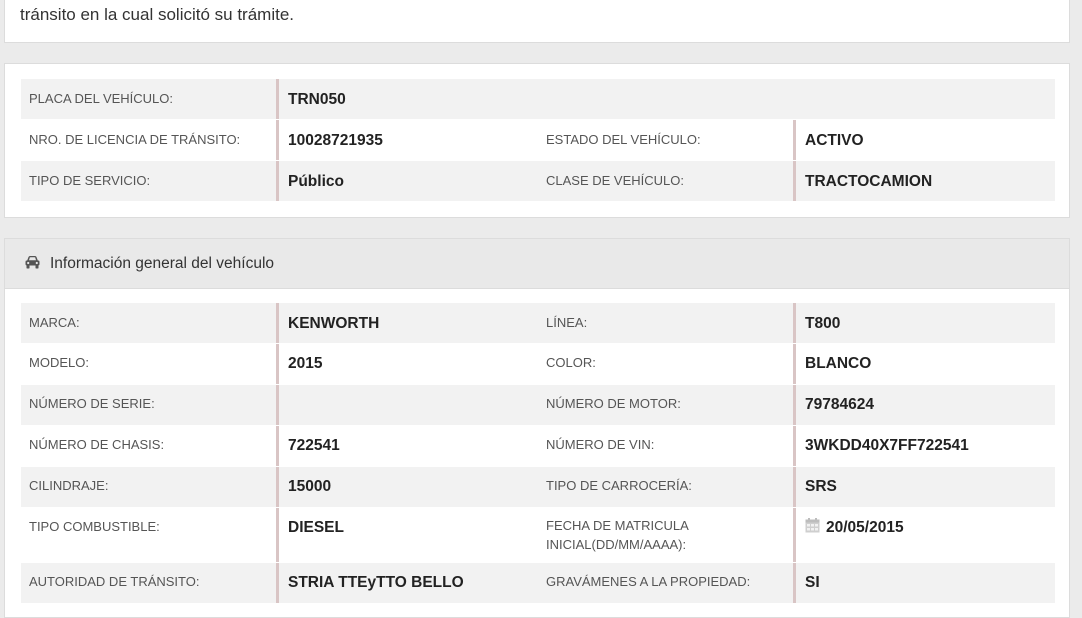 The image size is (1082, 618). I want to click on body-type-label: TIPO DE CARROCERÍA:, so click(619, 485).